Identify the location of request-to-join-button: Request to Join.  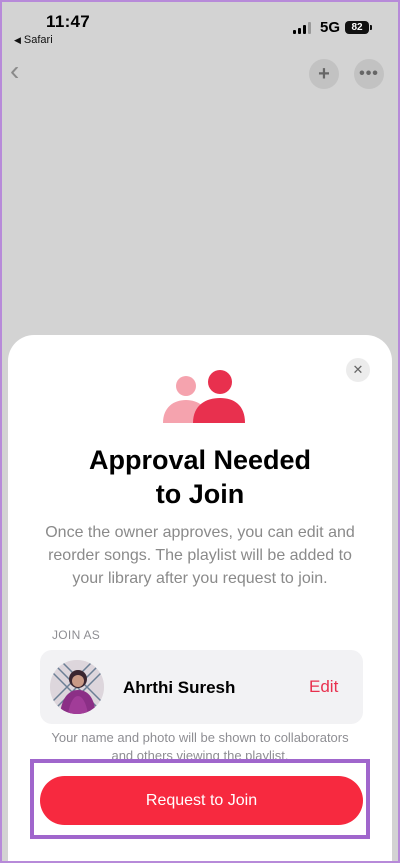
(201, 800).